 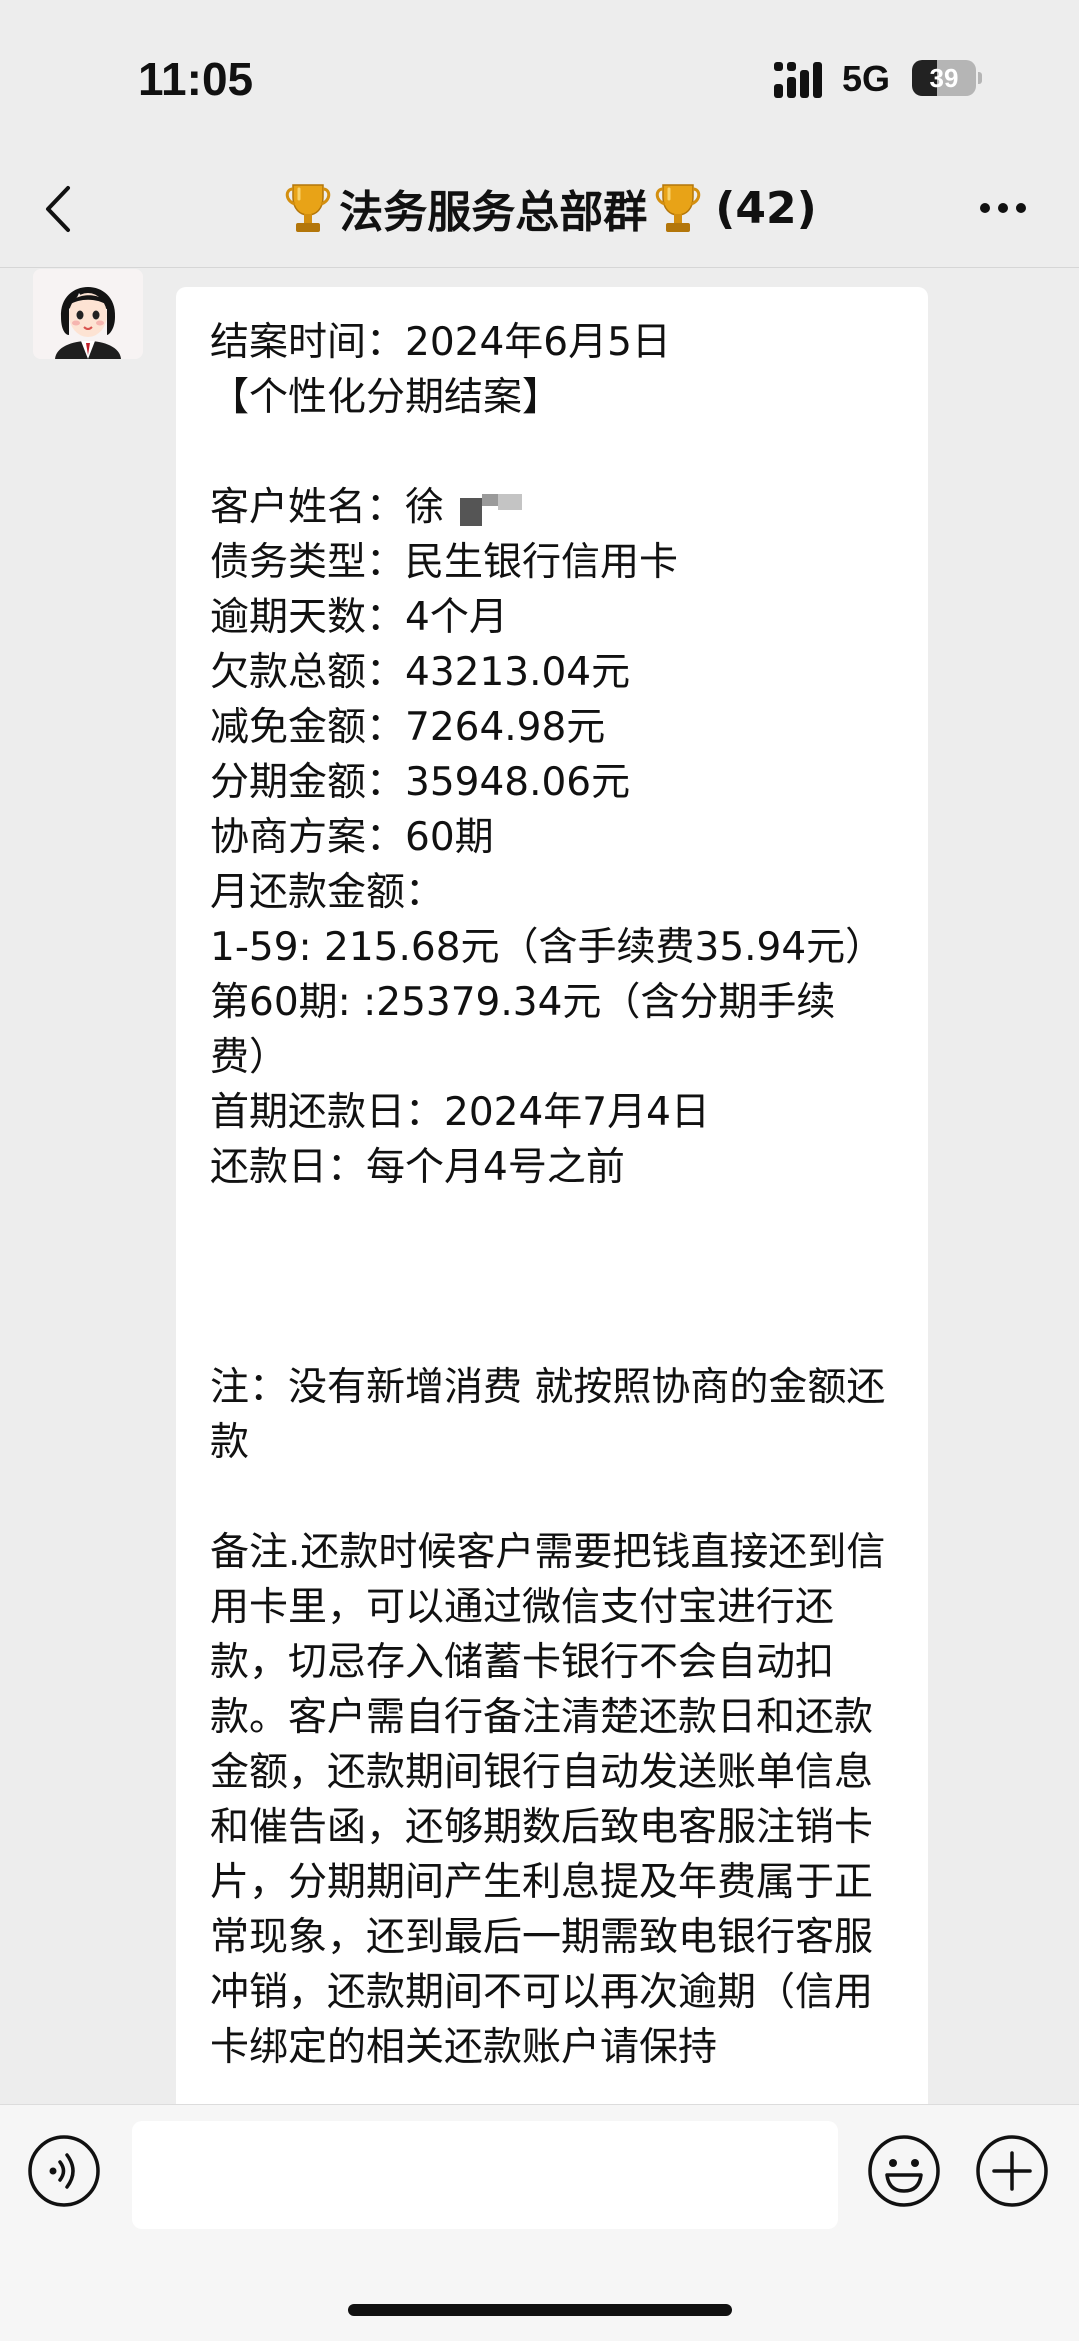 I want to click on battery-level-text: 39, so click(x=944, y=78).